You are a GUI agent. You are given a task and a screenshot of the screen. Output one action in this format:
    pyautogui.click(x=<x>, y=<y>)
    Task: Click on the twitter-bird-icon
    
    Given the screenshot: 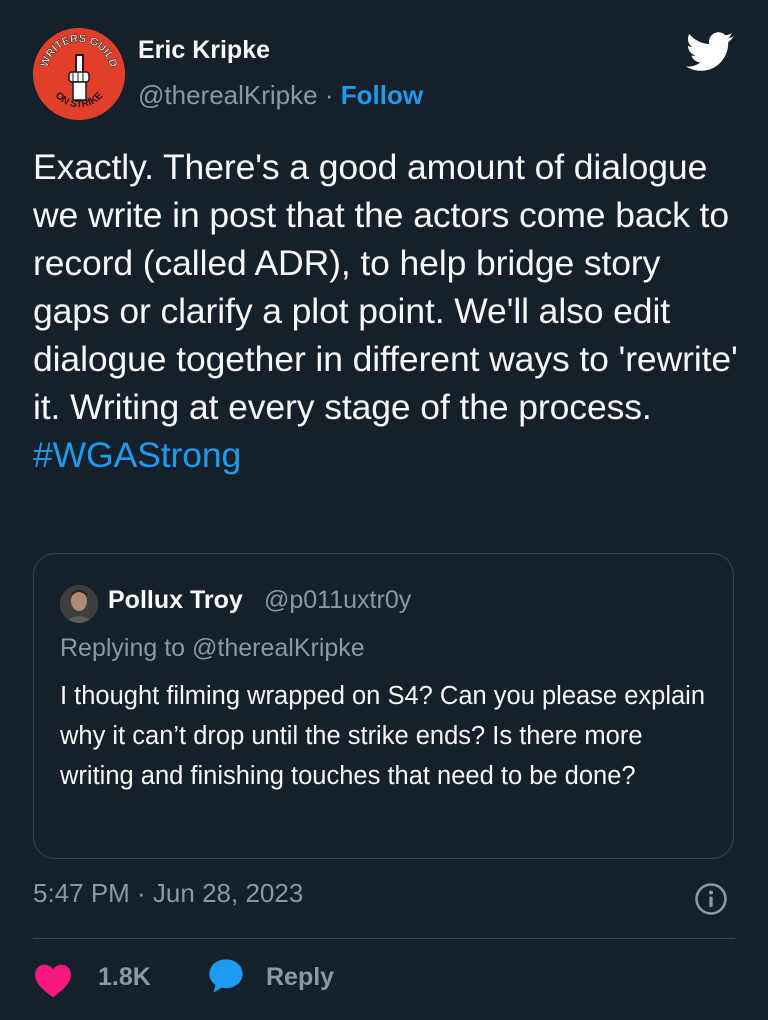 What is the action you would take?
    pyautogui.click(x=710, y=52)
    